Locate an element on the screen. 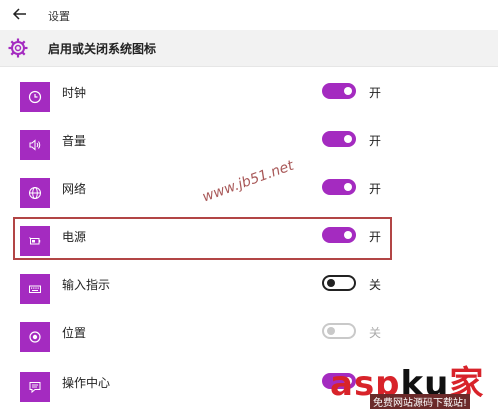  location-icon is located at coordinates (35, 337).